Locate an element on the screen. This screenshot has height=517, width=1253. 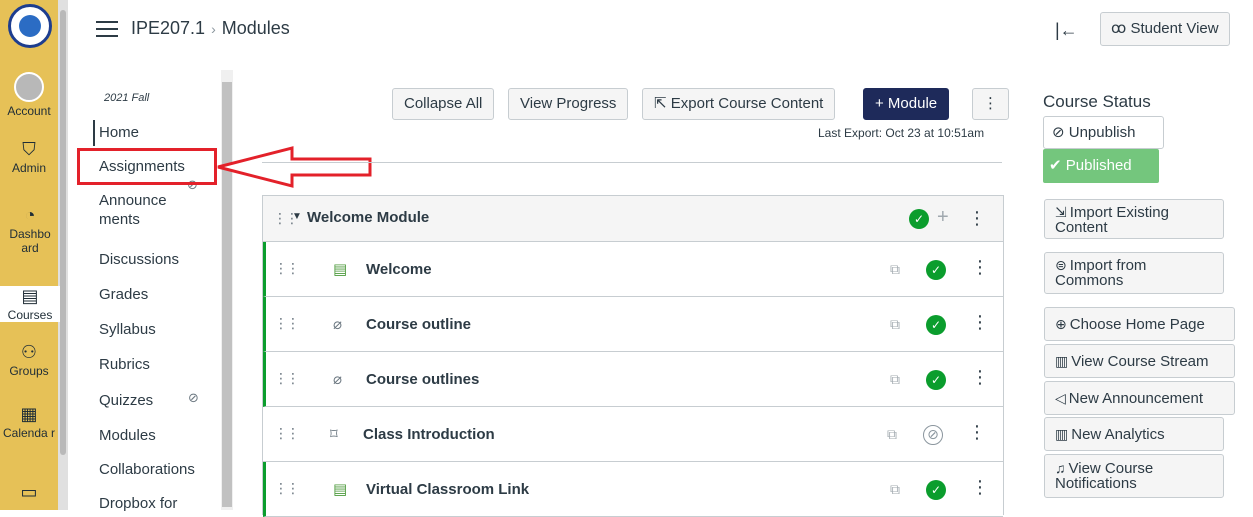
stream-icon: ▥ is located at coordinates (1062, 361).